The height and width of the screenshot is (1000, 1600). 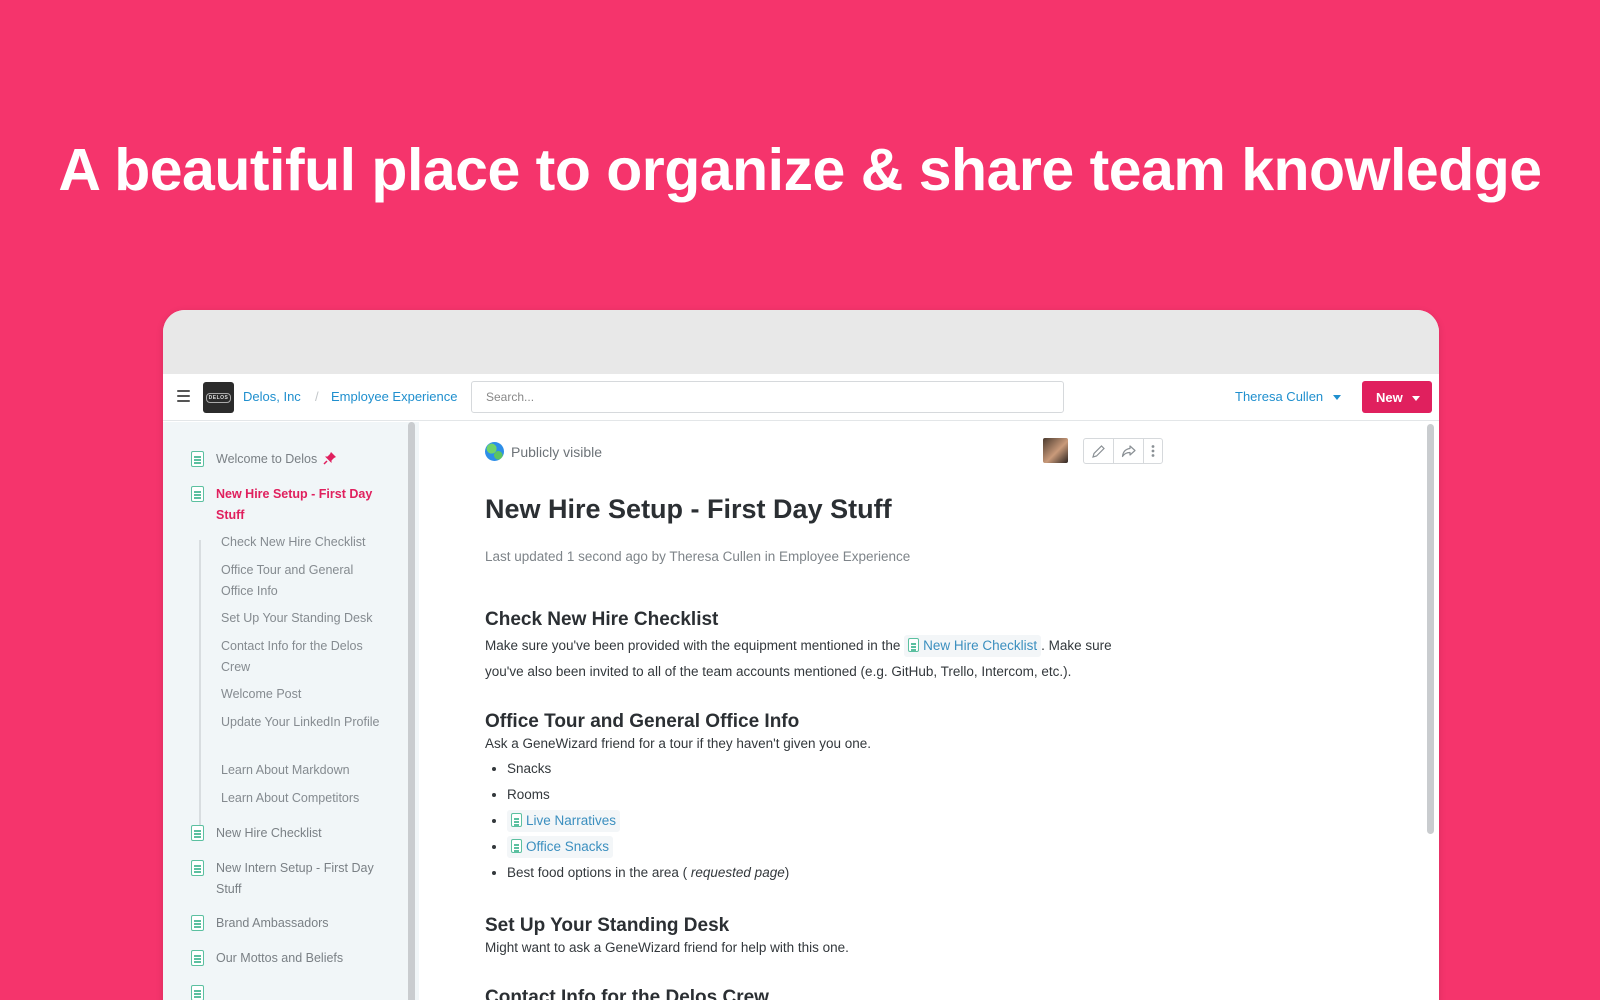 What do you see at coordinates (602, 619) in the screenshot?
I see `section-heading: Check New Hire Checklist` at bounding box center [602, 619].